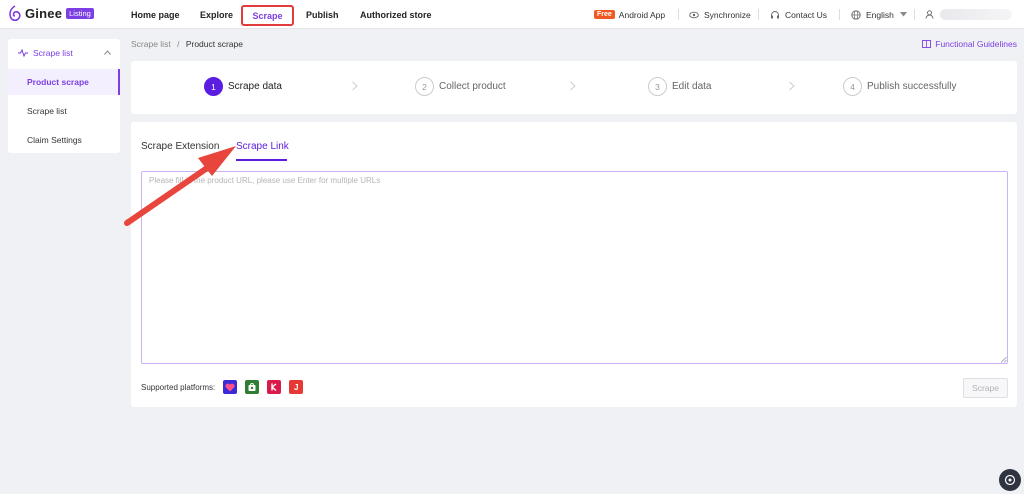 This screenshot has height=494, width=1024. I want to click on headset-icon, so click(775, 14).